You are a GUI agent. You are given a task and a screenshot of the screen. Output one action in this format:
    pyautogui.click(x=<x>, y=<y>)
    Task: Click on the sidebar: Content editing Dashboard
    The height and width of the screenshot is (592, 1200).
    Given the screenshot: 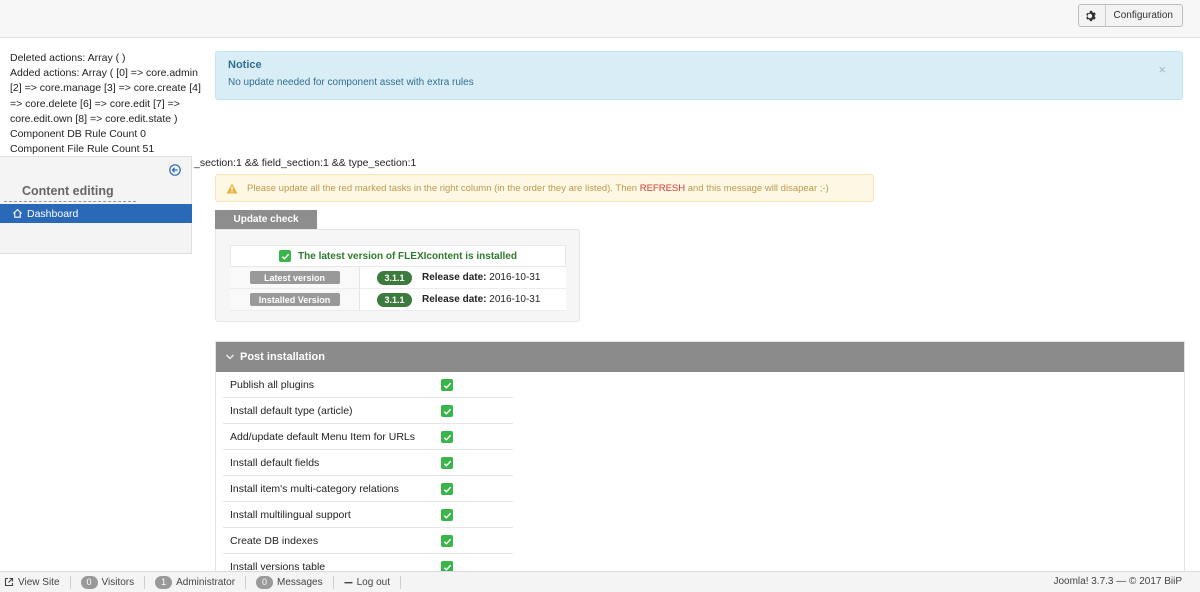 What is the action you would take?
    pyautogui.click(x=96, y=205)
    